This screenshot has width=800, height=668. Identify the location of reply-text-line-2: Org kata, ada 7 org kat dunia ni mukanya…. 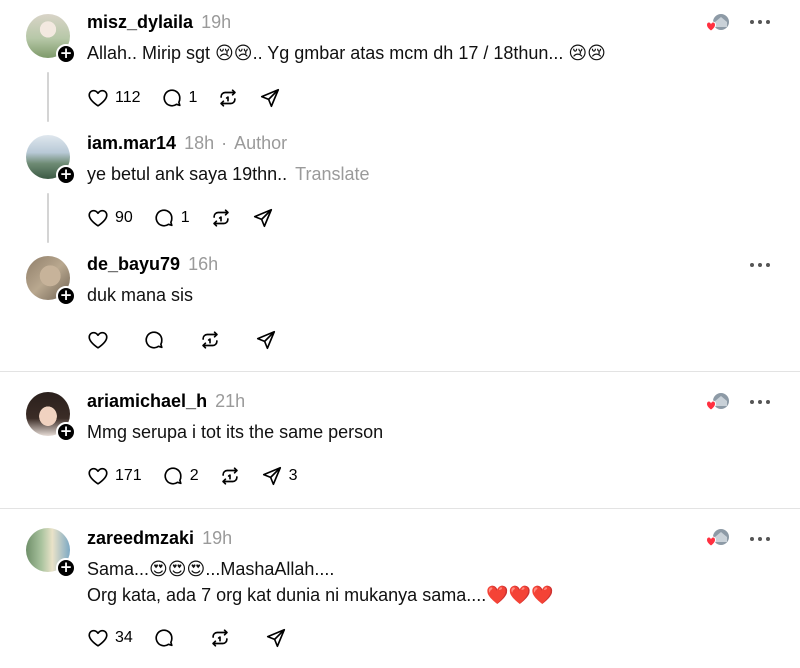
(320, 595).